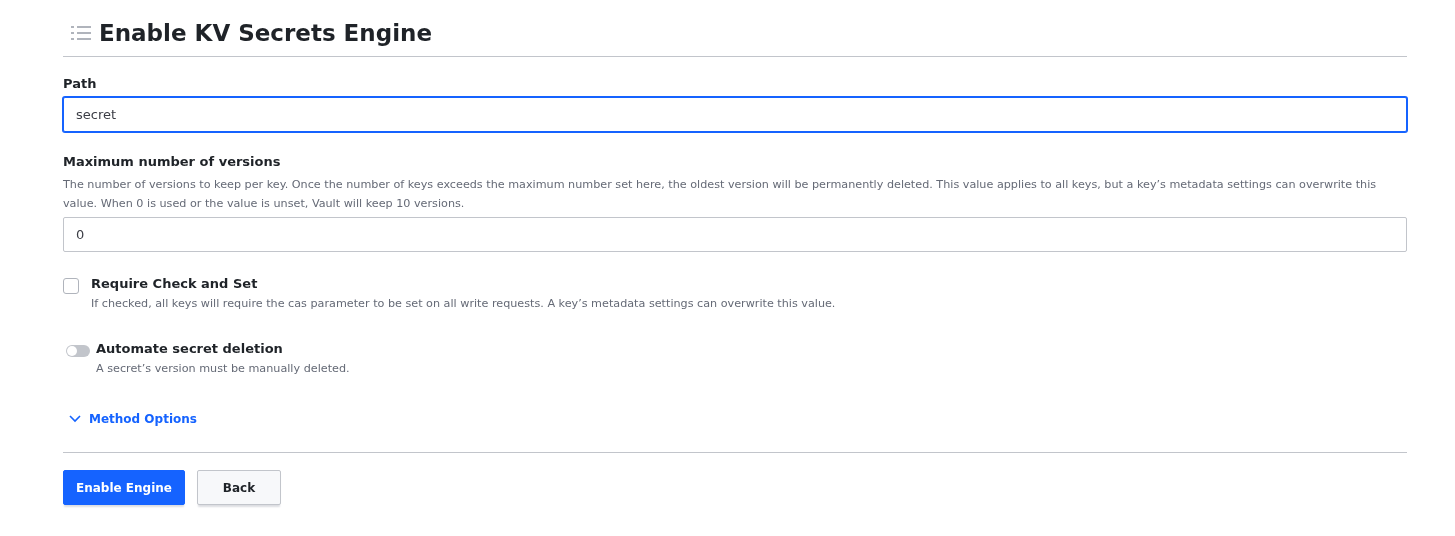 The width and height of the screenshot is (1455, 536). I want to click on chevron-down-icon, so click(75, 419).